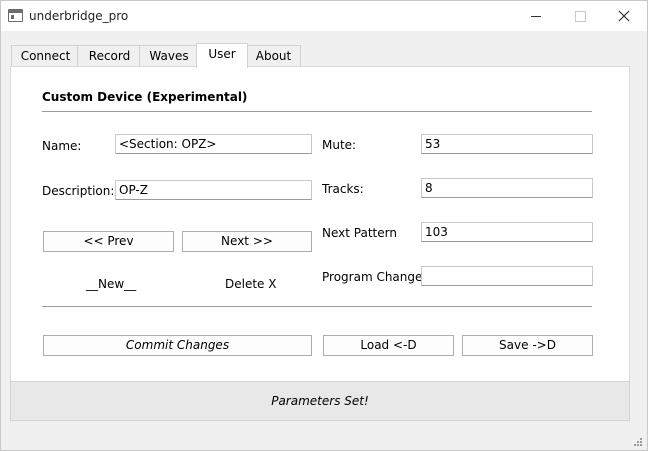 The image size is (648, 451). What do you see at coordinates (324, 16) in the screenshot?
I see `title-bar: underbridge_pro` at bounding box center [324, 16].